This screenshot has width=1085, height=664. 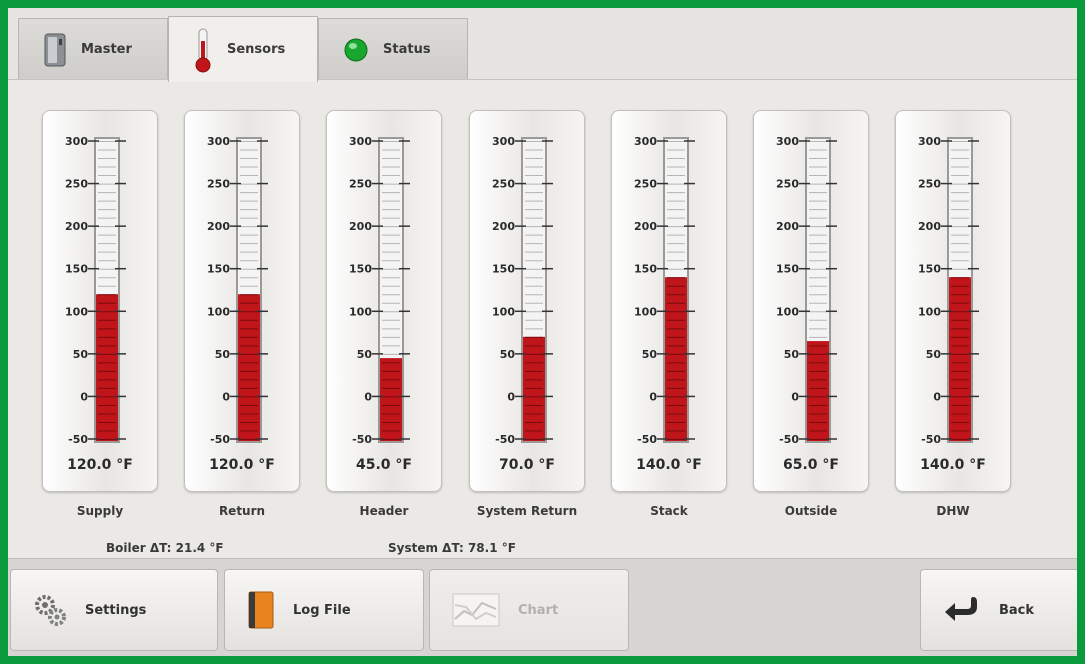 I want to click on bottom-toolbar: Settings Log File Chart Back, so click(x=542, y=607).